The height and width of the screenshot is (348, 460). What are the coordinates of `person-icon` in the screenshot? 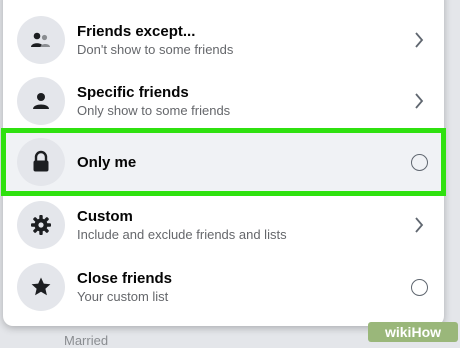 It's located at (41, 101).